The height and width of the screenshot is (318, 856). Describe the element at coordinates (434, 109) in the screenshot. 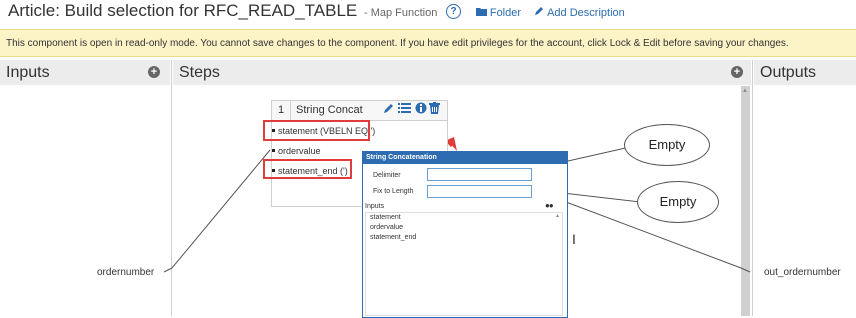

I see `trash-icon` at that location.